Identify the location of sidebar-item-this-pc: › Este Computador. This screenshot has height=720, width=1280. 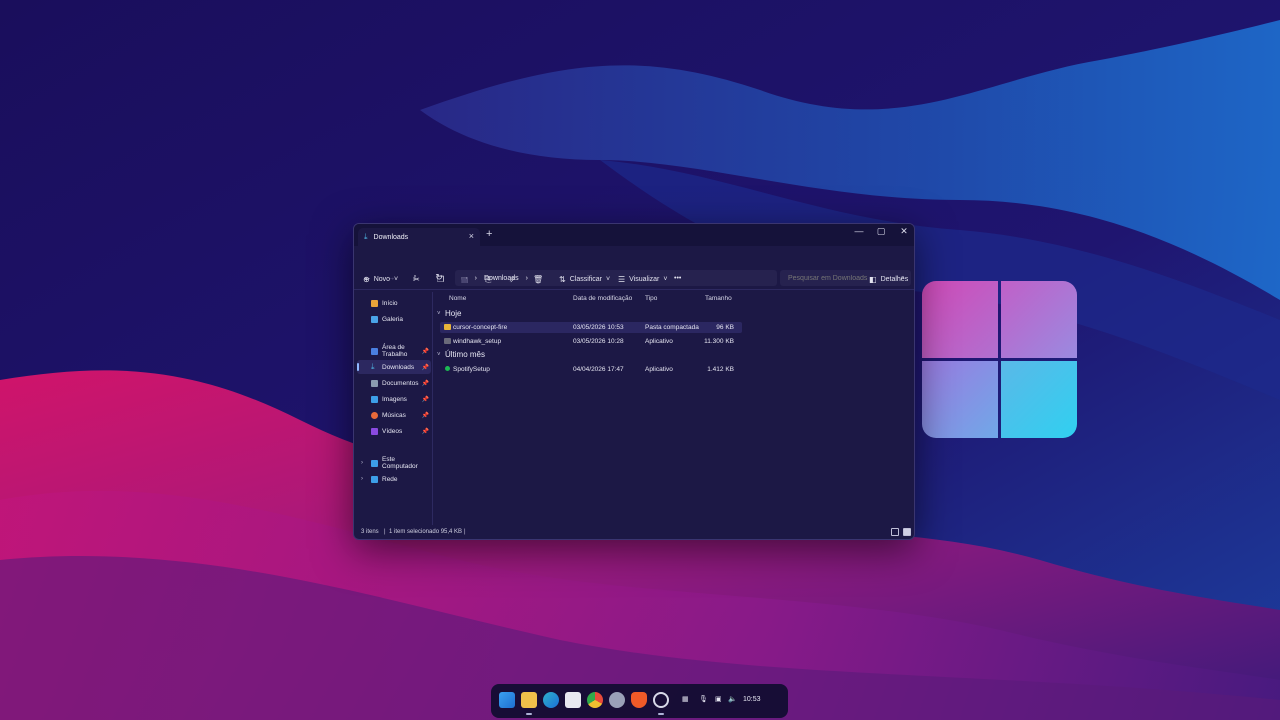
(394, 463).